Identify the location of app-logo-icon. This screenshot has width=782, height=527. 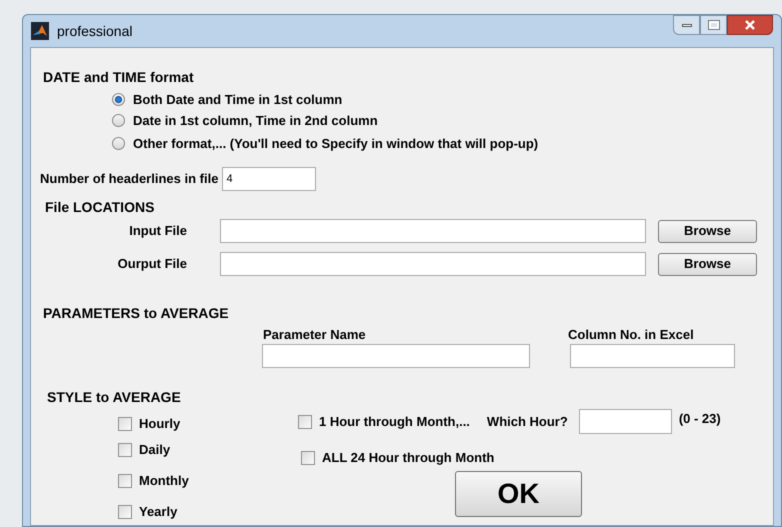
(40, 31).